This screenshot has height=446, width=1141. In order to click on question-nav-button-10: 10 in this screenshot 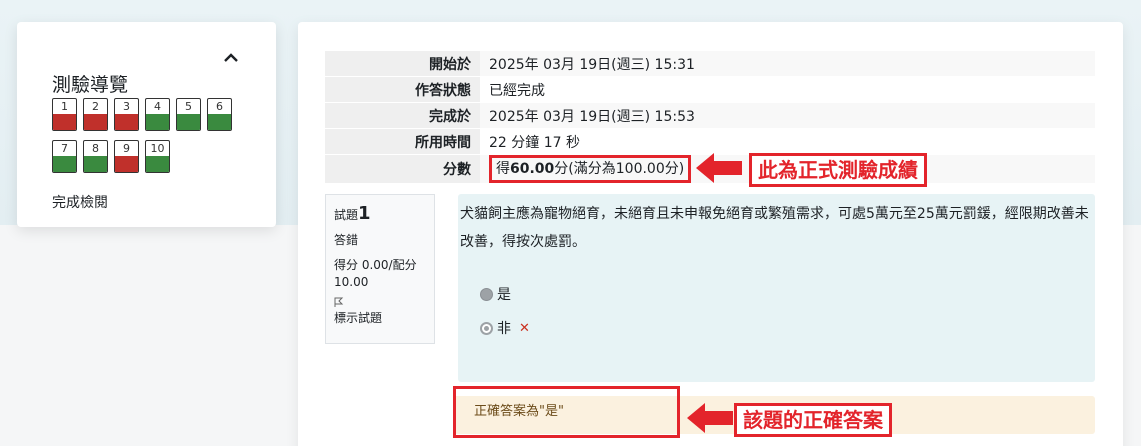, I will do `click(157, 156)`.